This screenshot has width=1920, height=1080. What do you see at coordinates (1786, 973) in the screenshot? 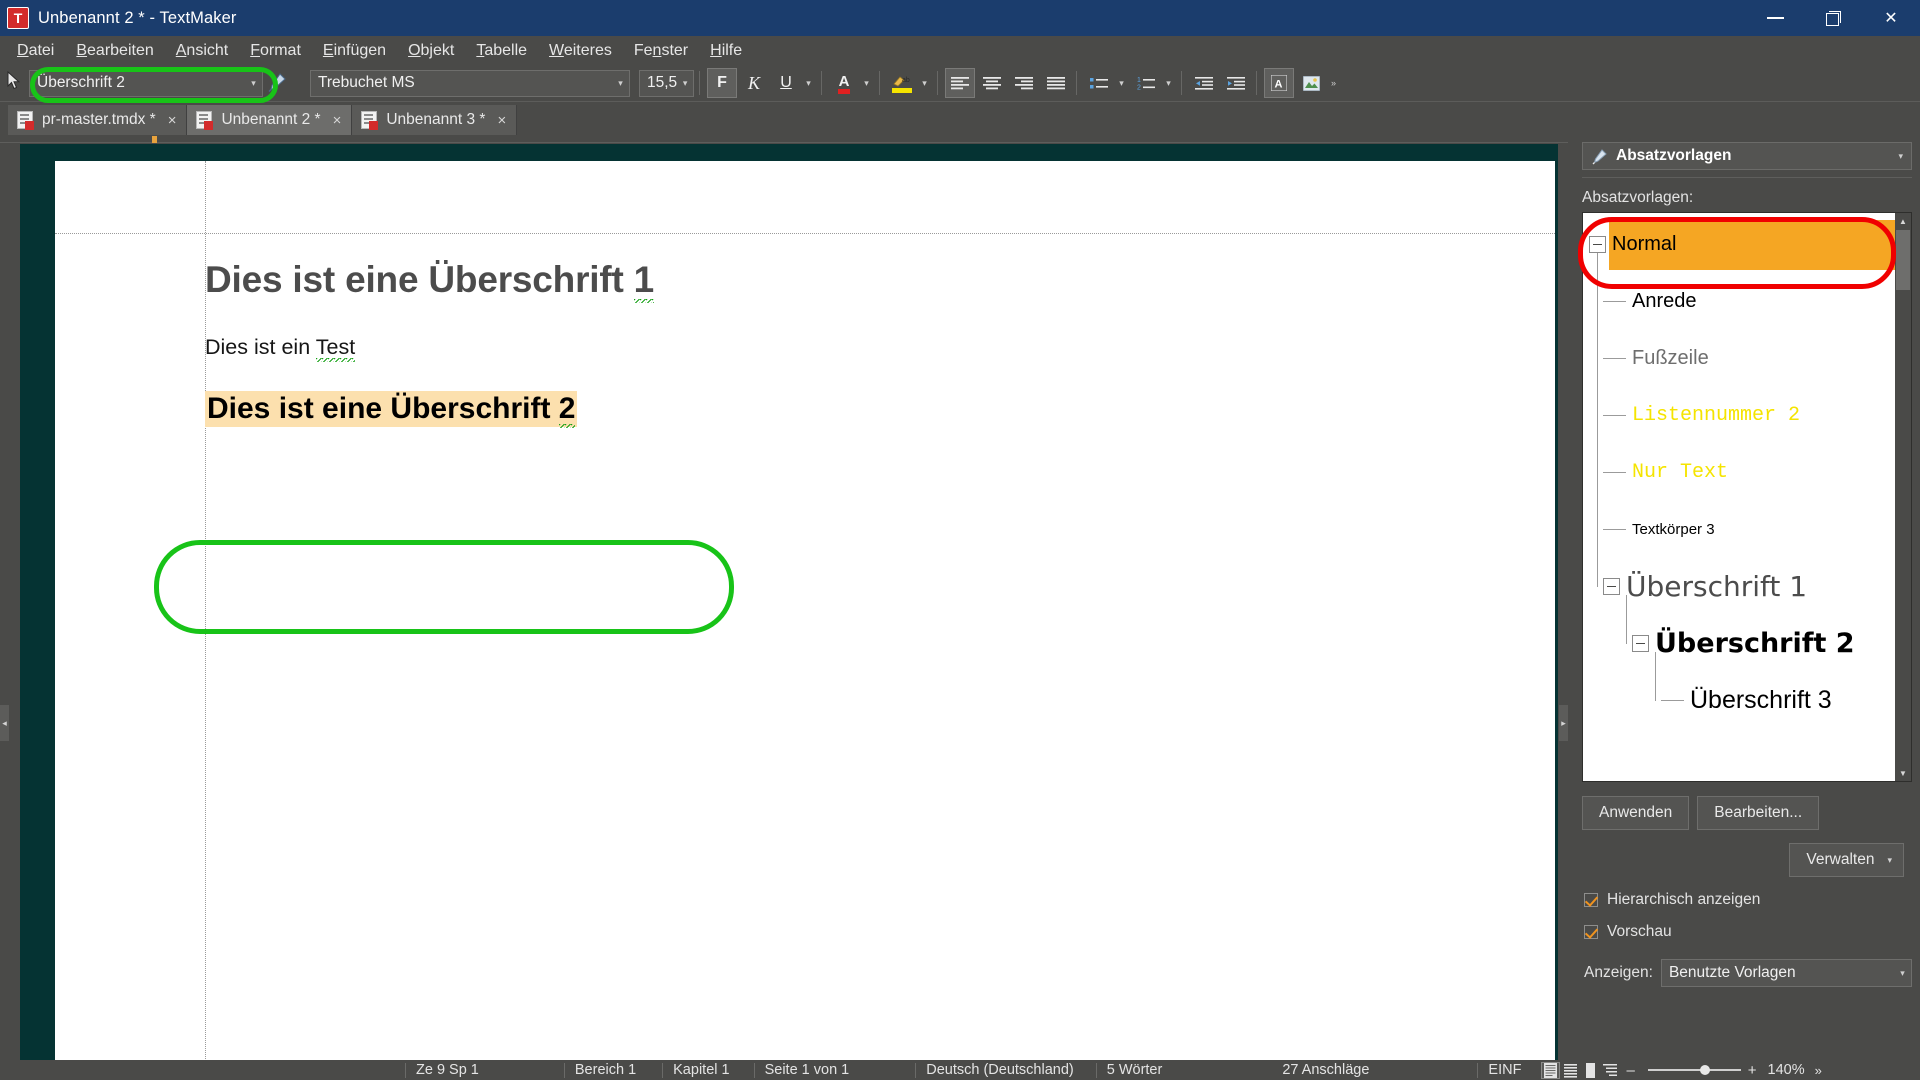
I see `show-filter-combo: Benutzte Vorlagen ▾` at bounding box center [1786, 973].